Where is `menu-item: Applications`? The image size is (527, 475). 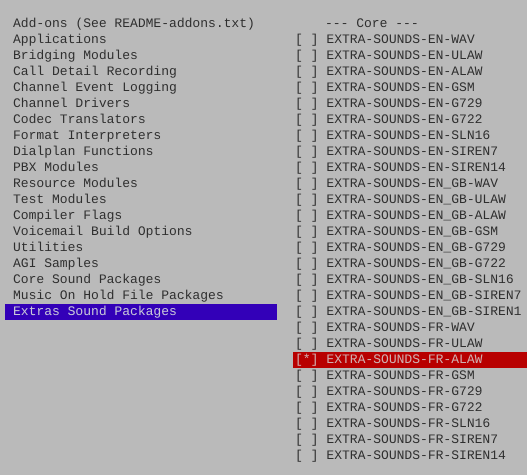 menu-item: Applications is located at coordinates (141, 40).